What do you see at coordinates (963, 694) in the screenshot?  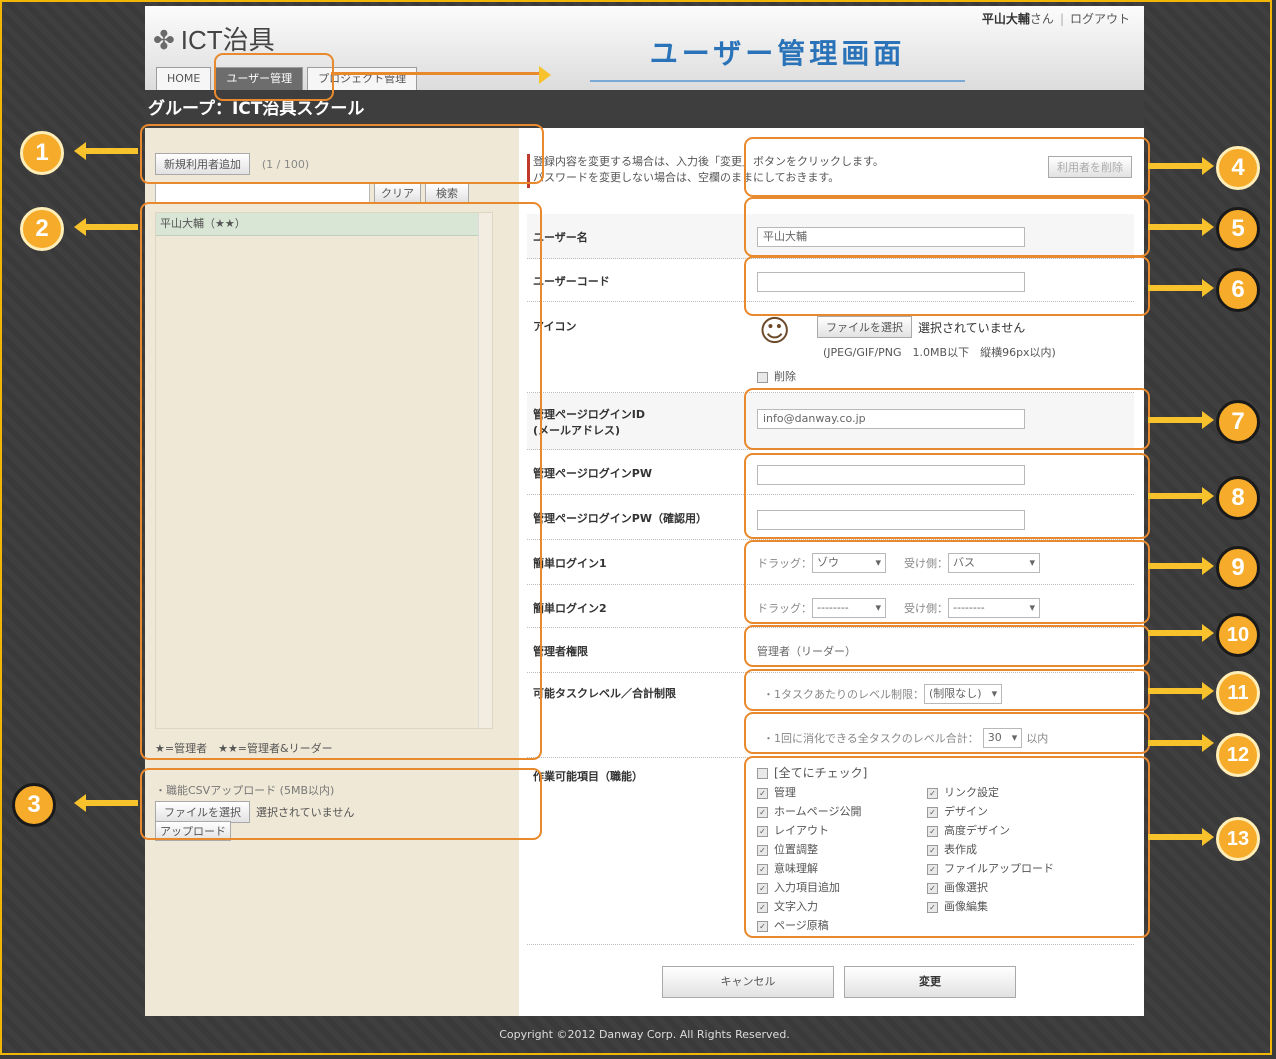 I see `task-level-limit-select: (制限なし) ▾` at bounding box center [963, 694].